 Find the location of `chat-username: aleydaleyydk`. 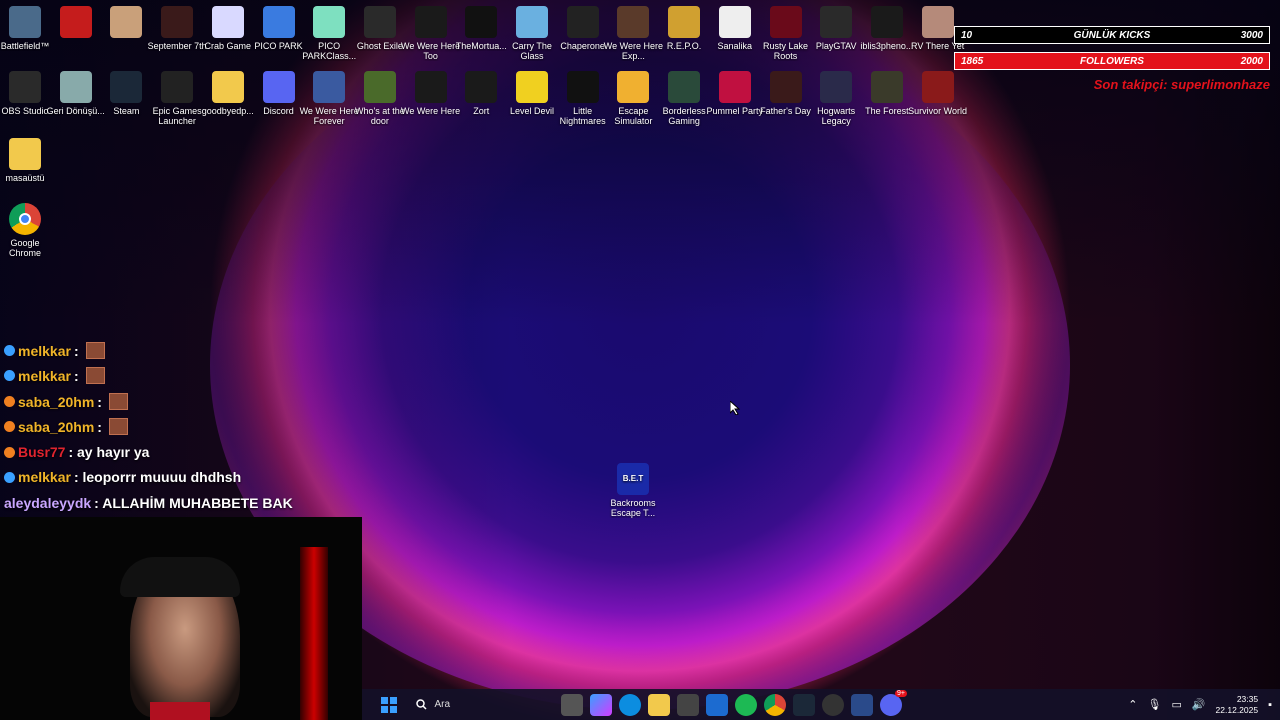

chat-username: aleydaleyydk is located at coordinates (48, 503).